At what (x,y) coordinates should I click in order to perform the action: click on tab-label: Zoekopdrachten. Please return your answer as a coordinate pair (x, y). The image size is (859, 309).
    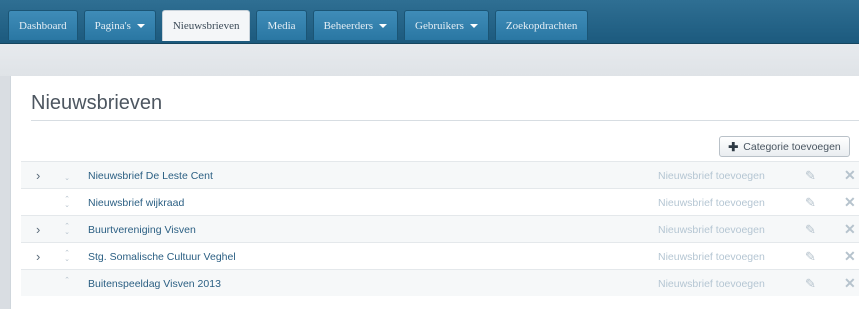
    Looking at the image, I should click on (541, 25).